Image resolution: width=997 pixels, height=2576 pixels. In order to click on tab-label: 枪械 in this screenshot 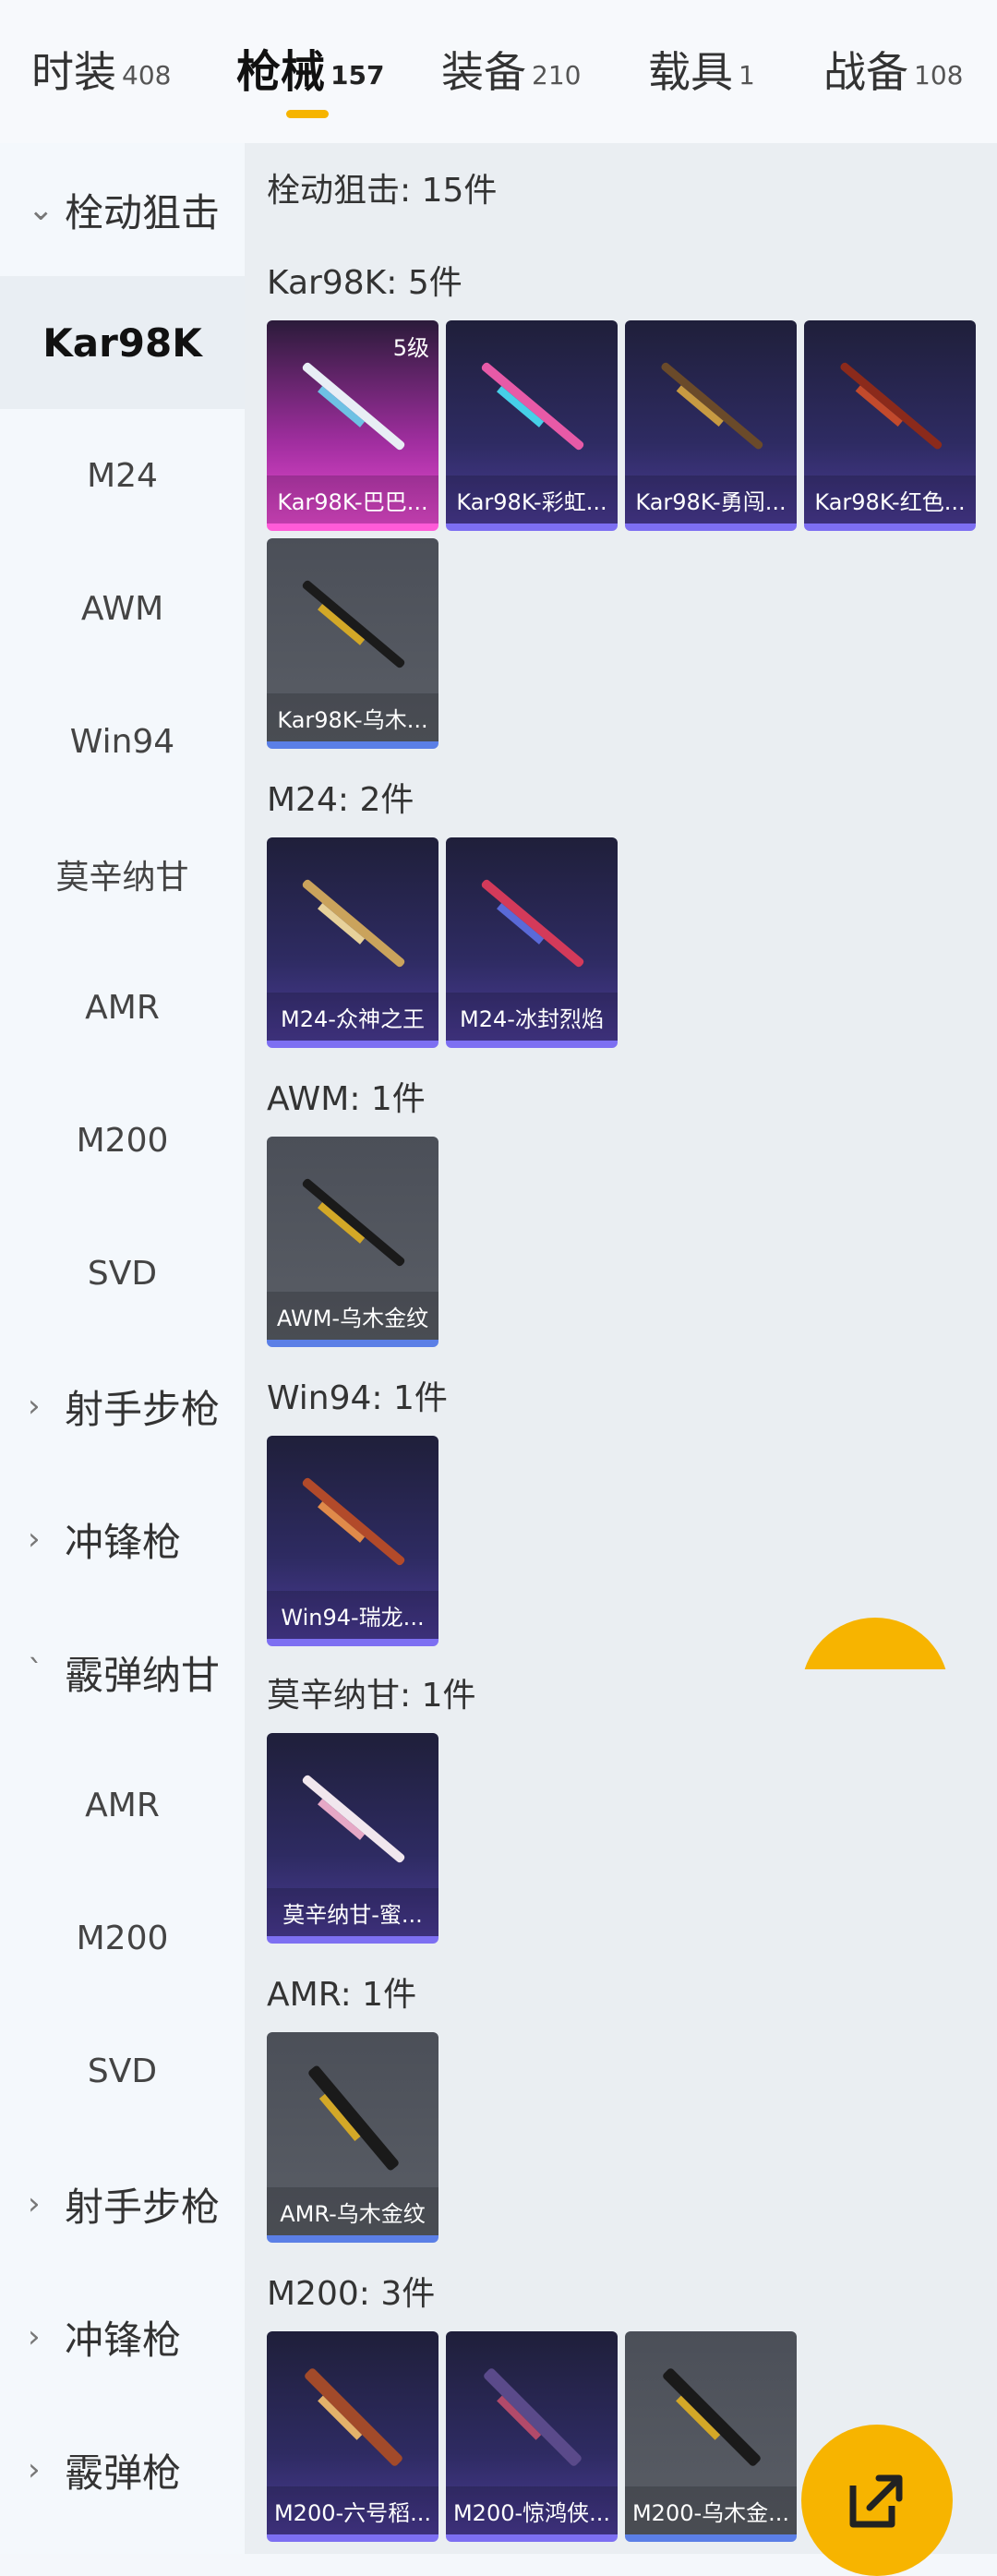, I will do `click(281, 72)`.